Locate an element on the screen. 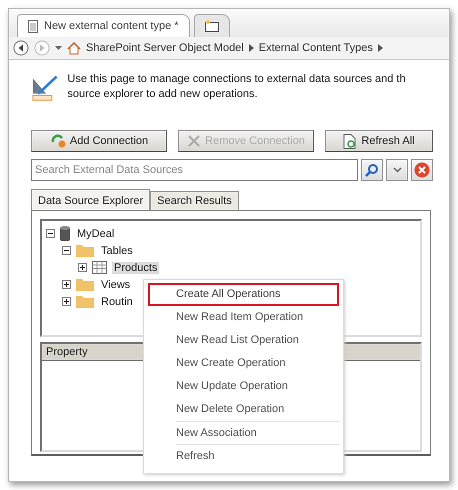 The height and width of the screenshot is (490, 458). add-connection-button: Add Connection is located at coordinates (99, 141).